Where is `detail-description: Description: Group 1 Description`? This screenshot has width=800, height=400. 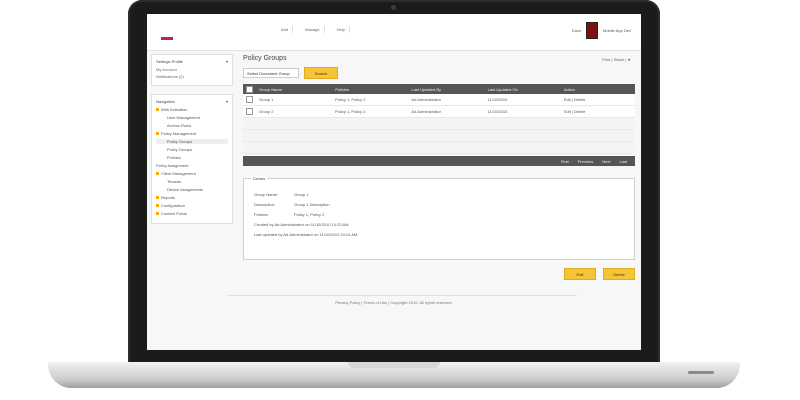 detail-description: Description: Group 1 Description is located at coordinates (292, 204).